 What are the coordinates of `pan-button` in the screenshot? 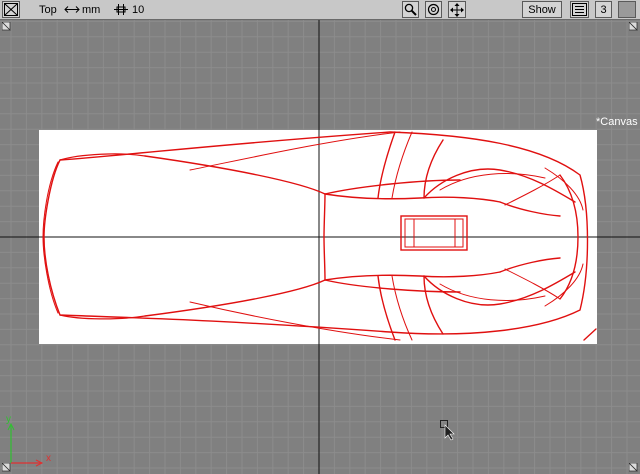 It's located at (457, 9).